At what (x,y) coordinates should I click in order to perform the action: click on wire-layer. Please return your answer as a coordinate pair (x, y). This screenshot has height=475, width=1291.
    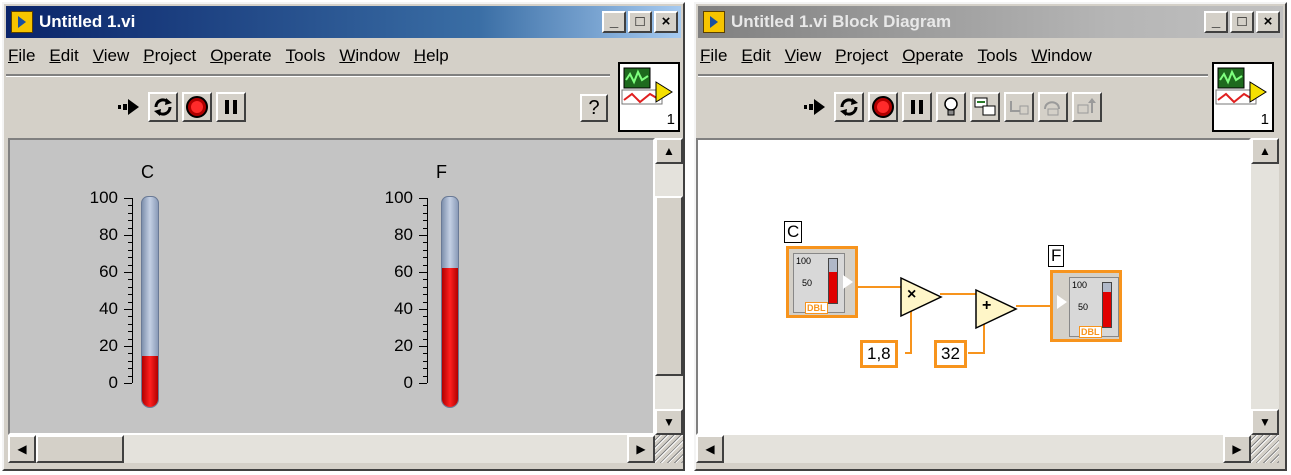
    Looking at the image, I should click on (953, 315).